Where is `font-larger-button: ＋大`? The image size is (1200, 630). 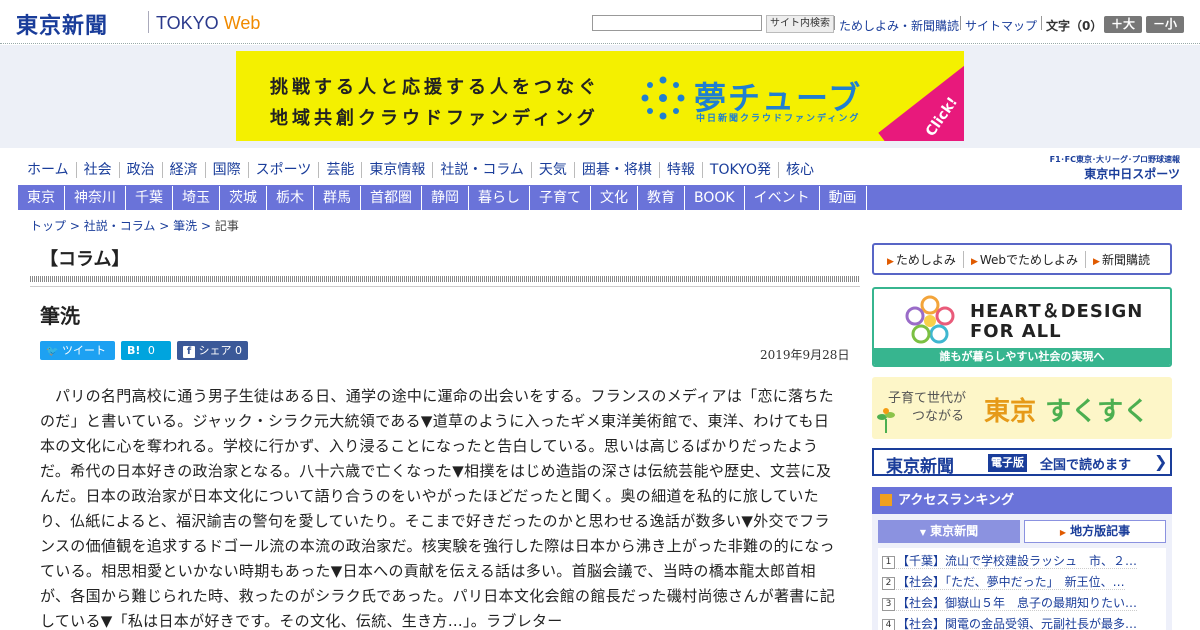
font-larger-button: ＋大 is located at coordinates (1123, 24).